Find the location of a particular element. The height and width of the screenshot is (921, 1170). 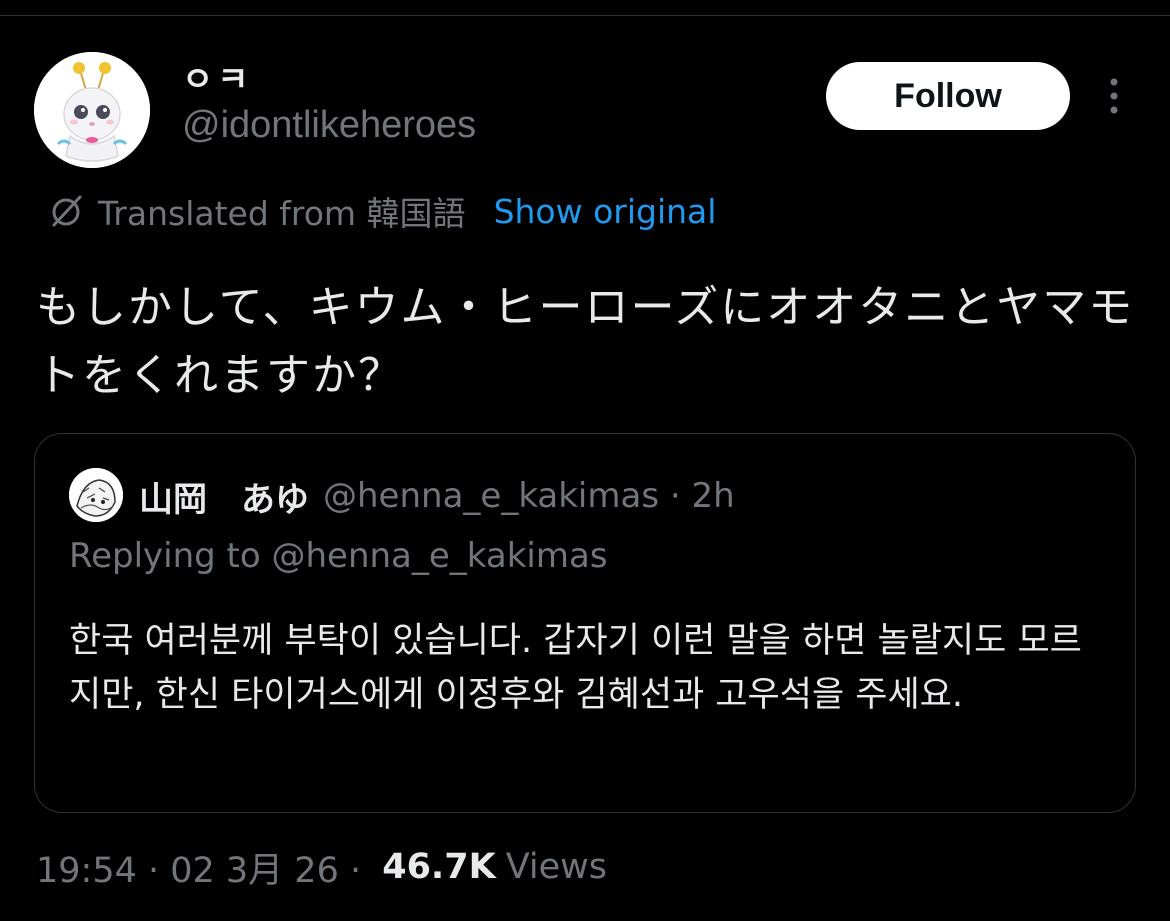

quoted-author-avatar is located at coordinates (96, 495).